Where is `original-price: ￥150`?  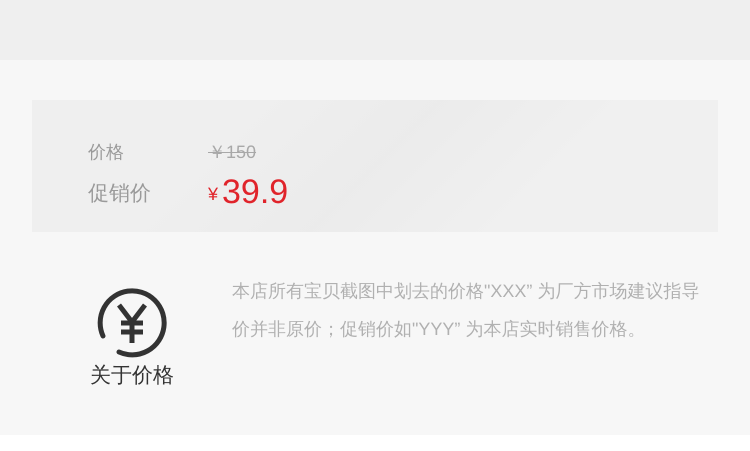
original-price: ￥150 is located at coordinates (232, 152).